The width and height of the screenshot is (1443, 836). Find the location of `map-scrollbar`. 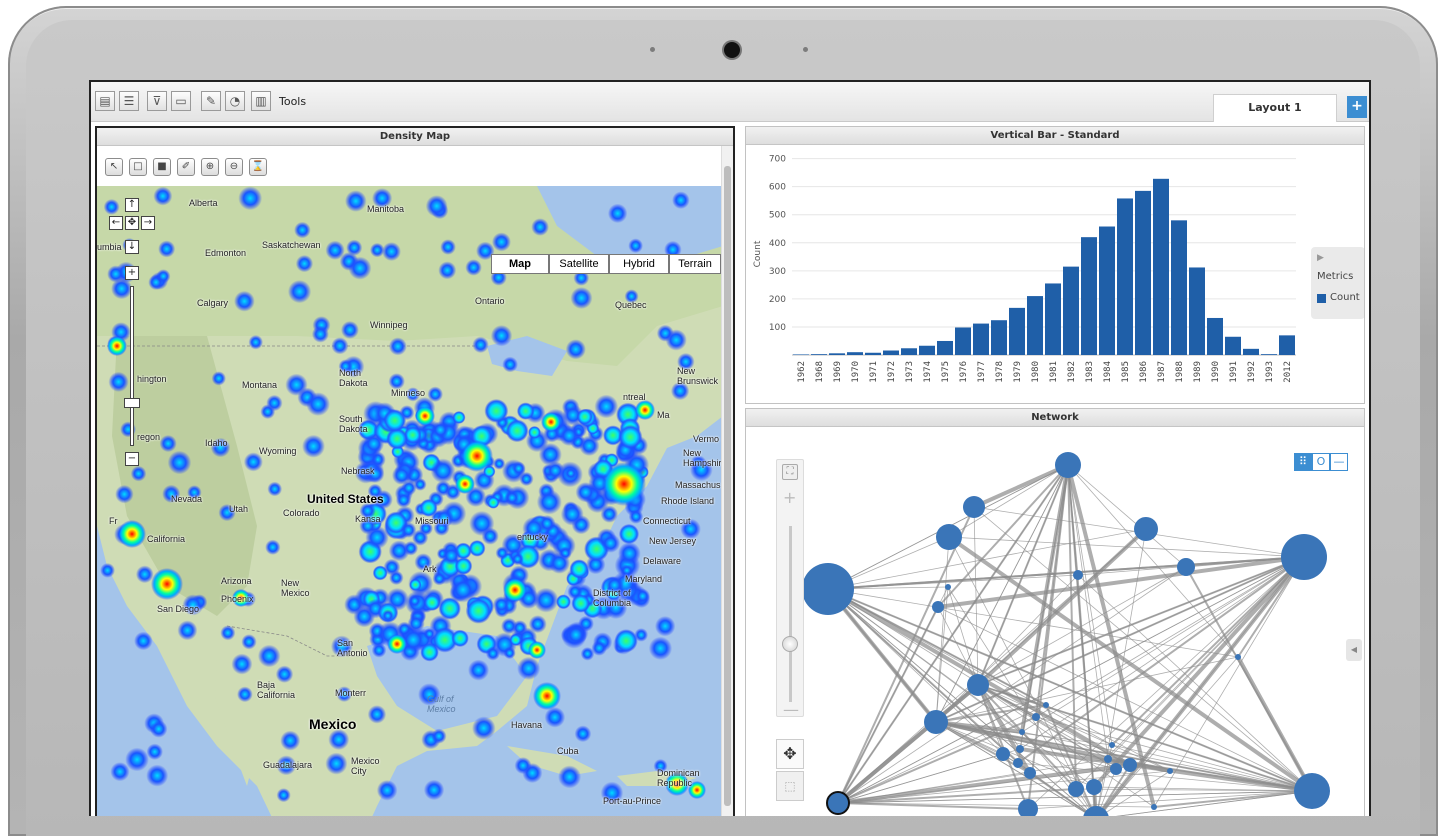

map-scrollbar is located at coordinates (727, 481).